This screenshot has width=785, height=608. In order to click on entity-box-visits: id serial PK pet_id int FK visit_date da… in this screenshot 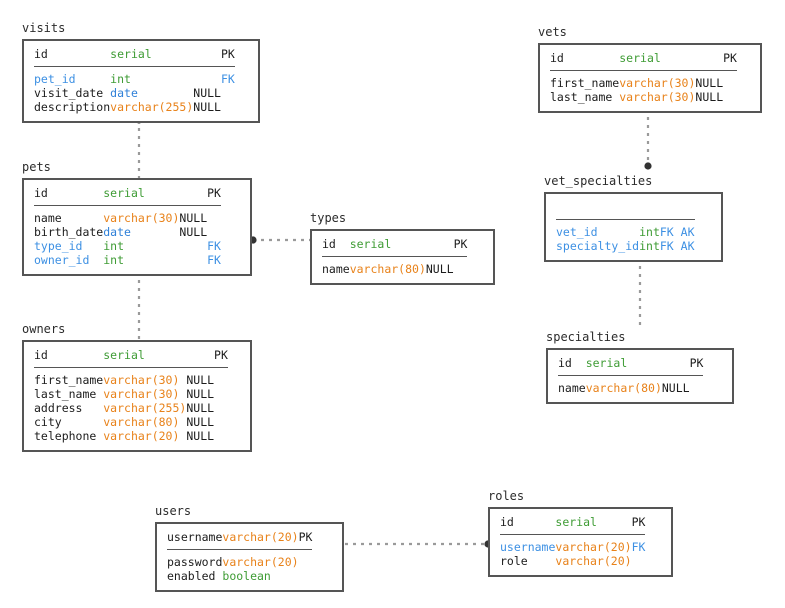, I will do `click(141, 81)`.